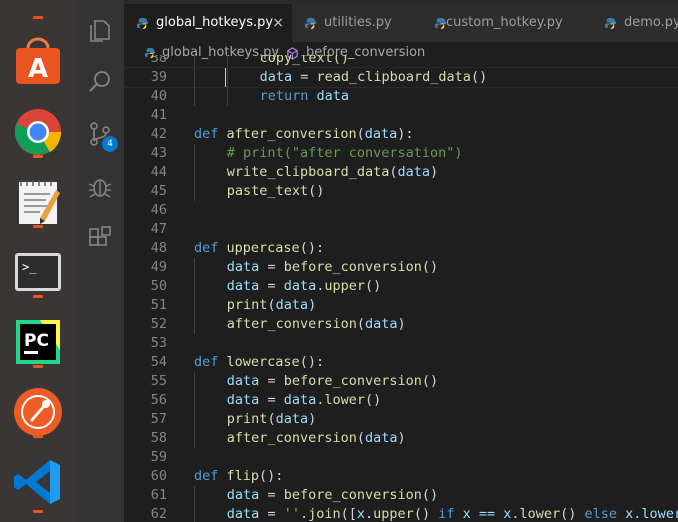 This screenshot has height=522, width=678. I want to click on tab-global-hotkeys: global_hotkeys.py ×, so click(208, 23).